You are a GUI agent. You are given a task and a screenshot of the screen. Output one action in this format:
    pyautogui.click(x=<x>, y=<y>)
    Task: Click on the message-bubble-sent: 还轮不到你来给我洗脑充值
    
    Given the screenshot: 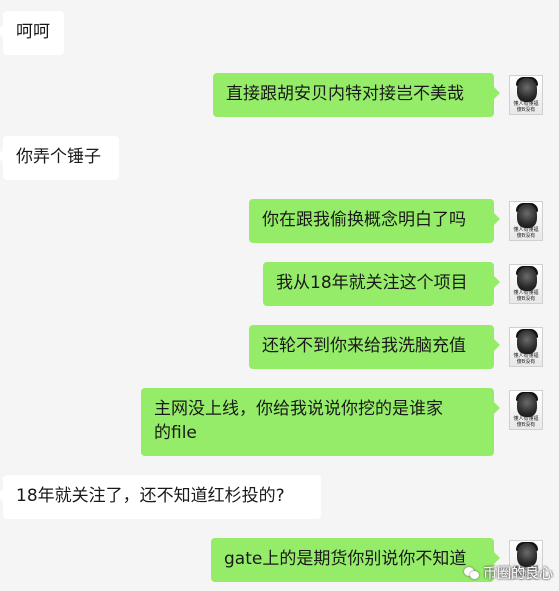 What is the action you would take?
    pyautogui.click(x=374, y=347)
    